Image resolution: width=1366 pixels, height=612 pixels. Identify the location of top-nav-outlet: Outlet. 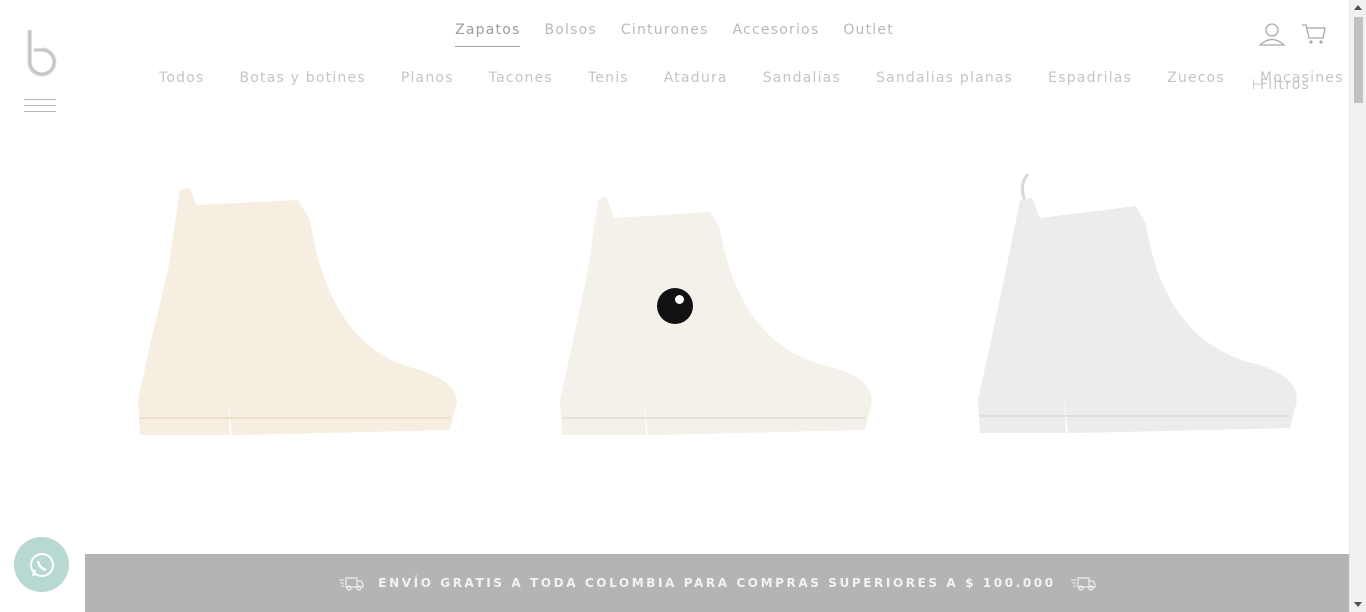
(868, 34).